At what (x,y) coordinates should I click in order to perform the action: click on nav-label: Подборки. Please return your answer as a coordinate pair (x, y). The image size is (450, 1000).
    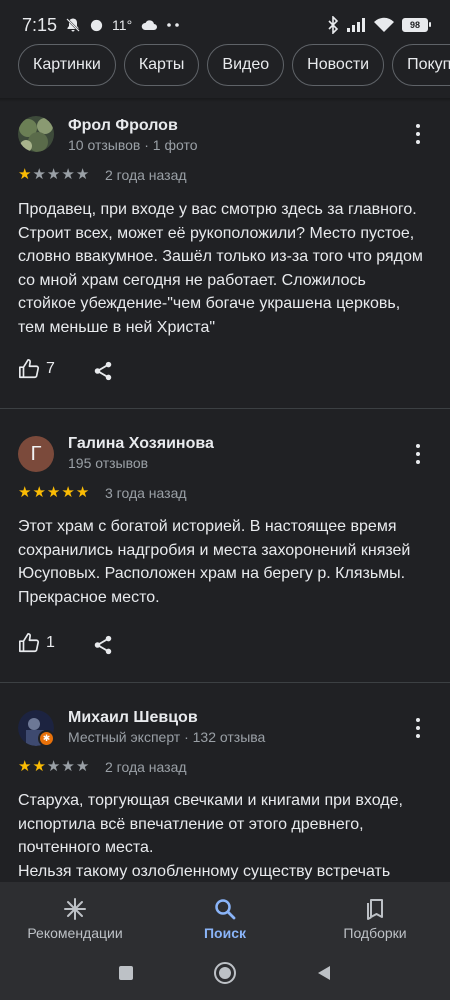
    Looking at the image, I should click on (375, 933).